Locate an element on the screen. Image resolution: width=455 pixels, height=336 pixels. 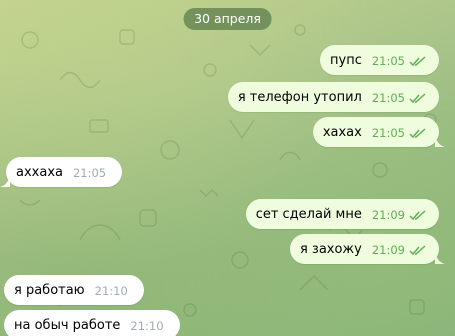
outgoing-message: сет сделай мне 21:09 is located at coordinates (342, 214).